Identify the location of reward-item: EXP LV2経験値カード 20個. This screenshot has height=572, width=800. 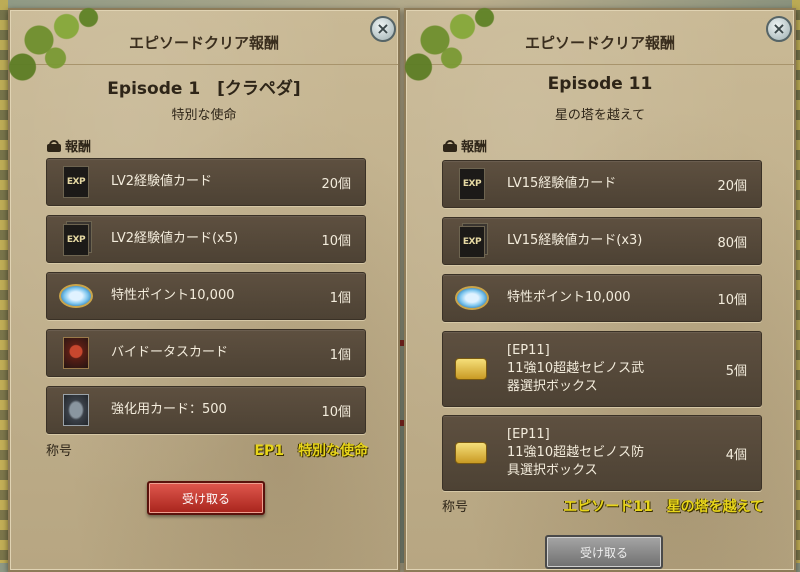
(206, 182).